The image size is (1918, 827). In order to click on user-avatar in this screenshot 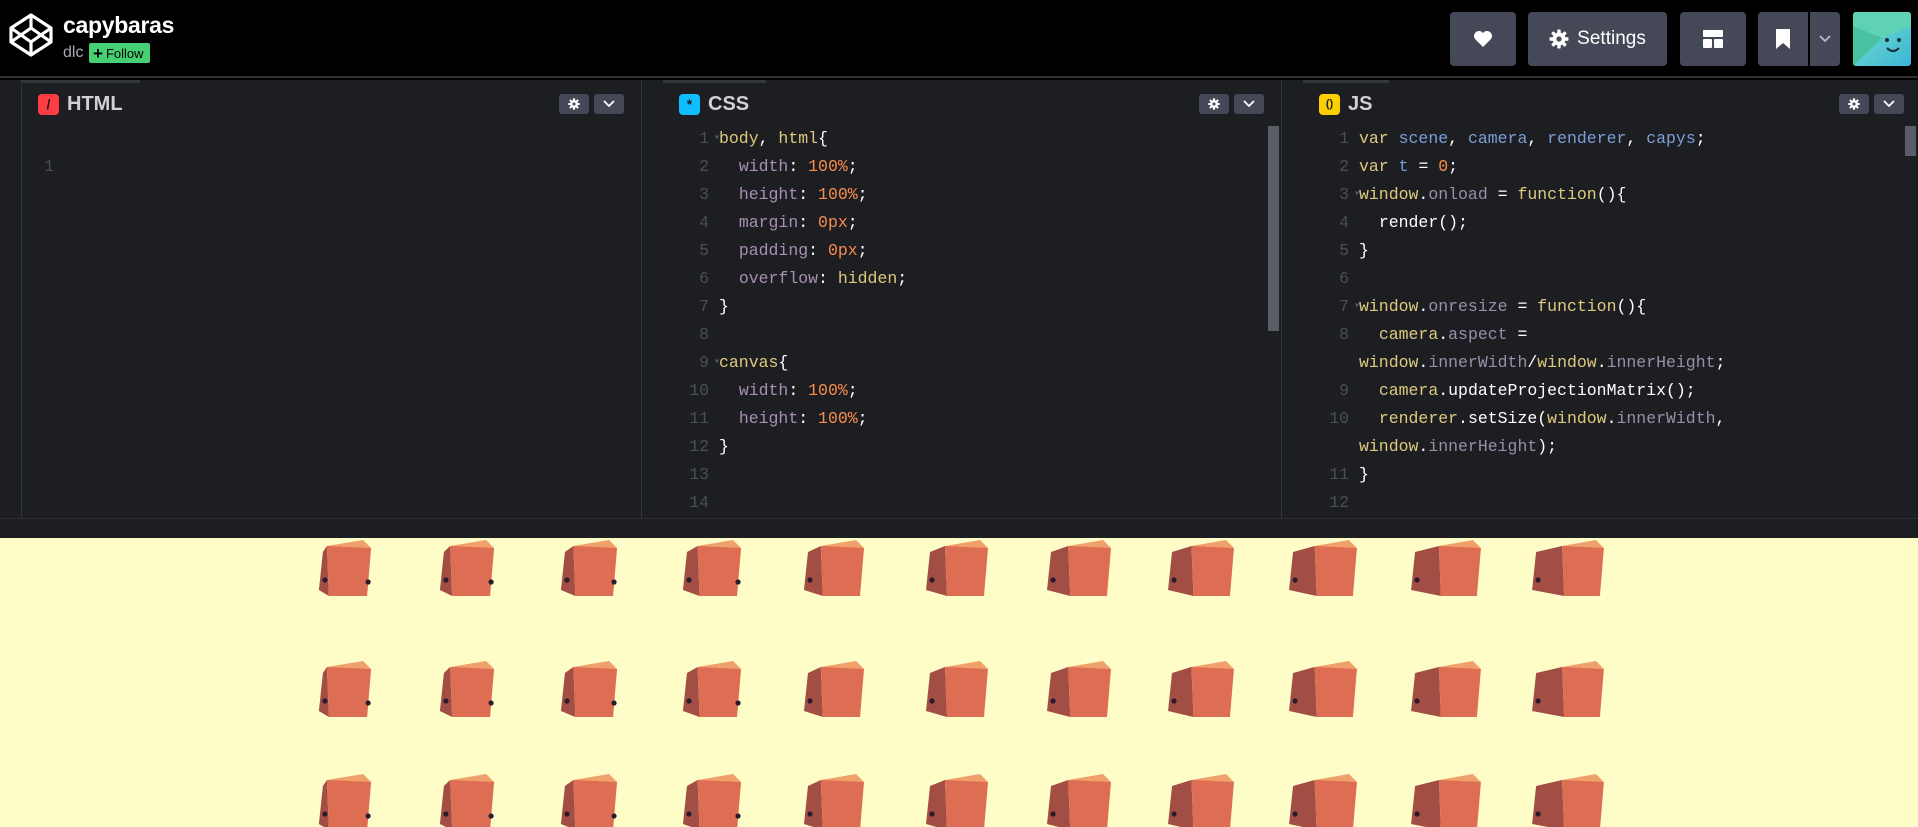, I will do `click(1882, 39)`.